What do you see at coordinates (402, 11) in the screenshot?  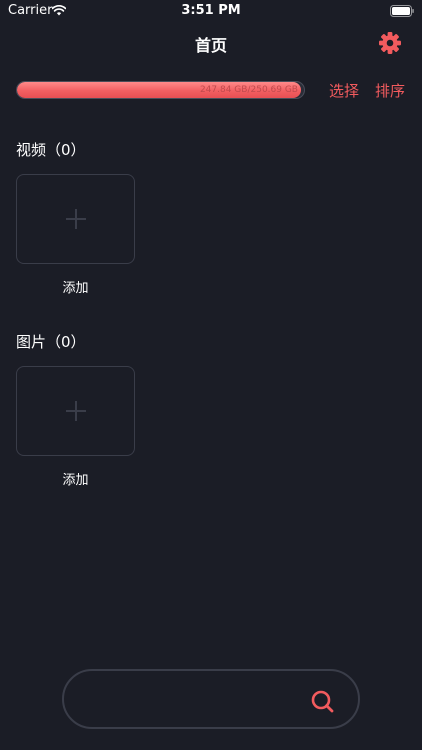 I see `battery-icon` at bounding box center [402, 11].